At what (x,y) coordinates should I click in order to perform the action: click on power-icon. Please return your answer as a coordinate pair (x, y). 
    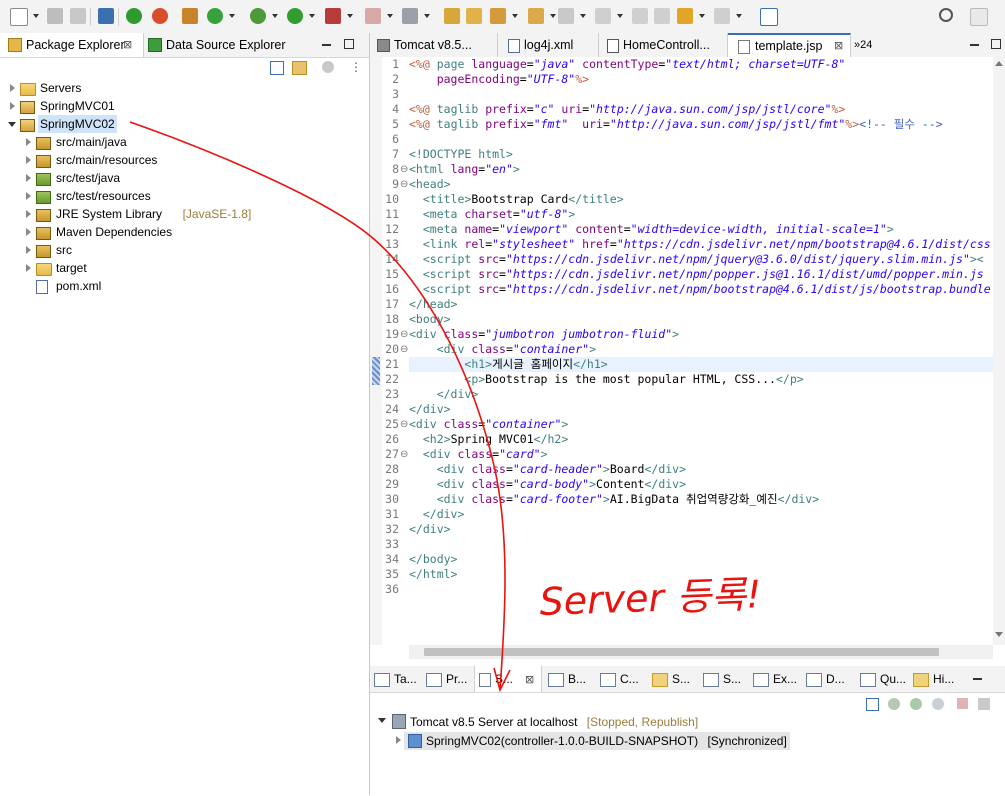
    Looking at the image, I should click on (134, 16).